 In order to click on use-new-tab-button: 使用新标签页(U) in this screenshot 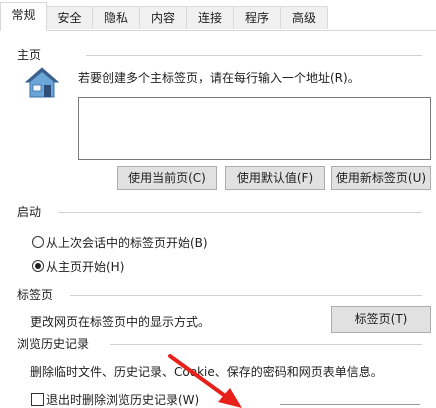, I will do `click(381, 178)`.